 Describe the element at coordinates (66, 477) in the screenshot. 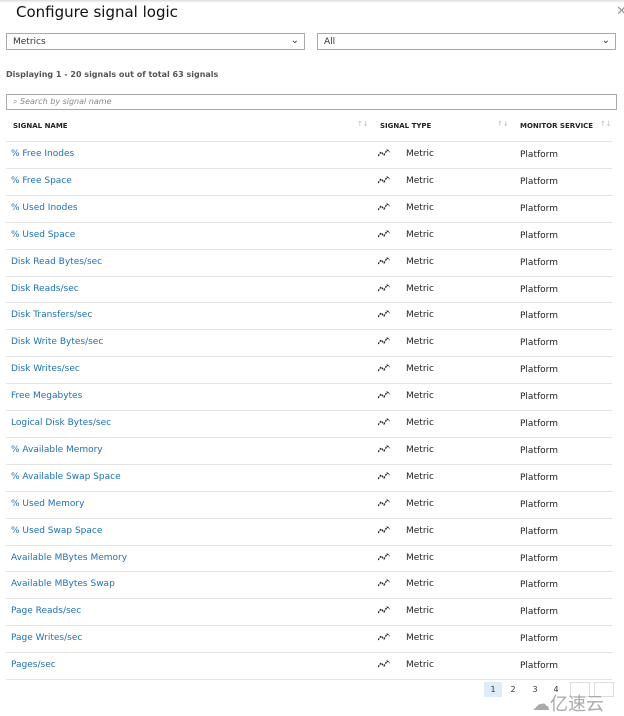

I see `signal-name-link: % Available Swap Space` at that location.